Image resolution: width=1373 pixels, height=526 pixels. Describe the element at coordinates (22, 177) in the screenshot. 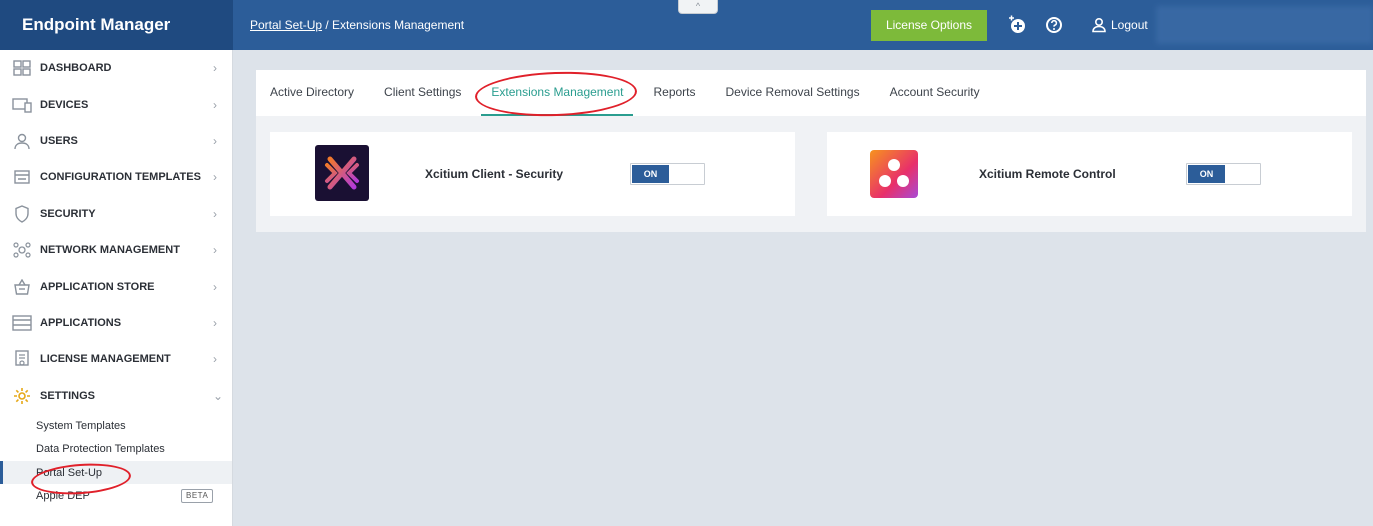

I see `templates-icon` at that location.